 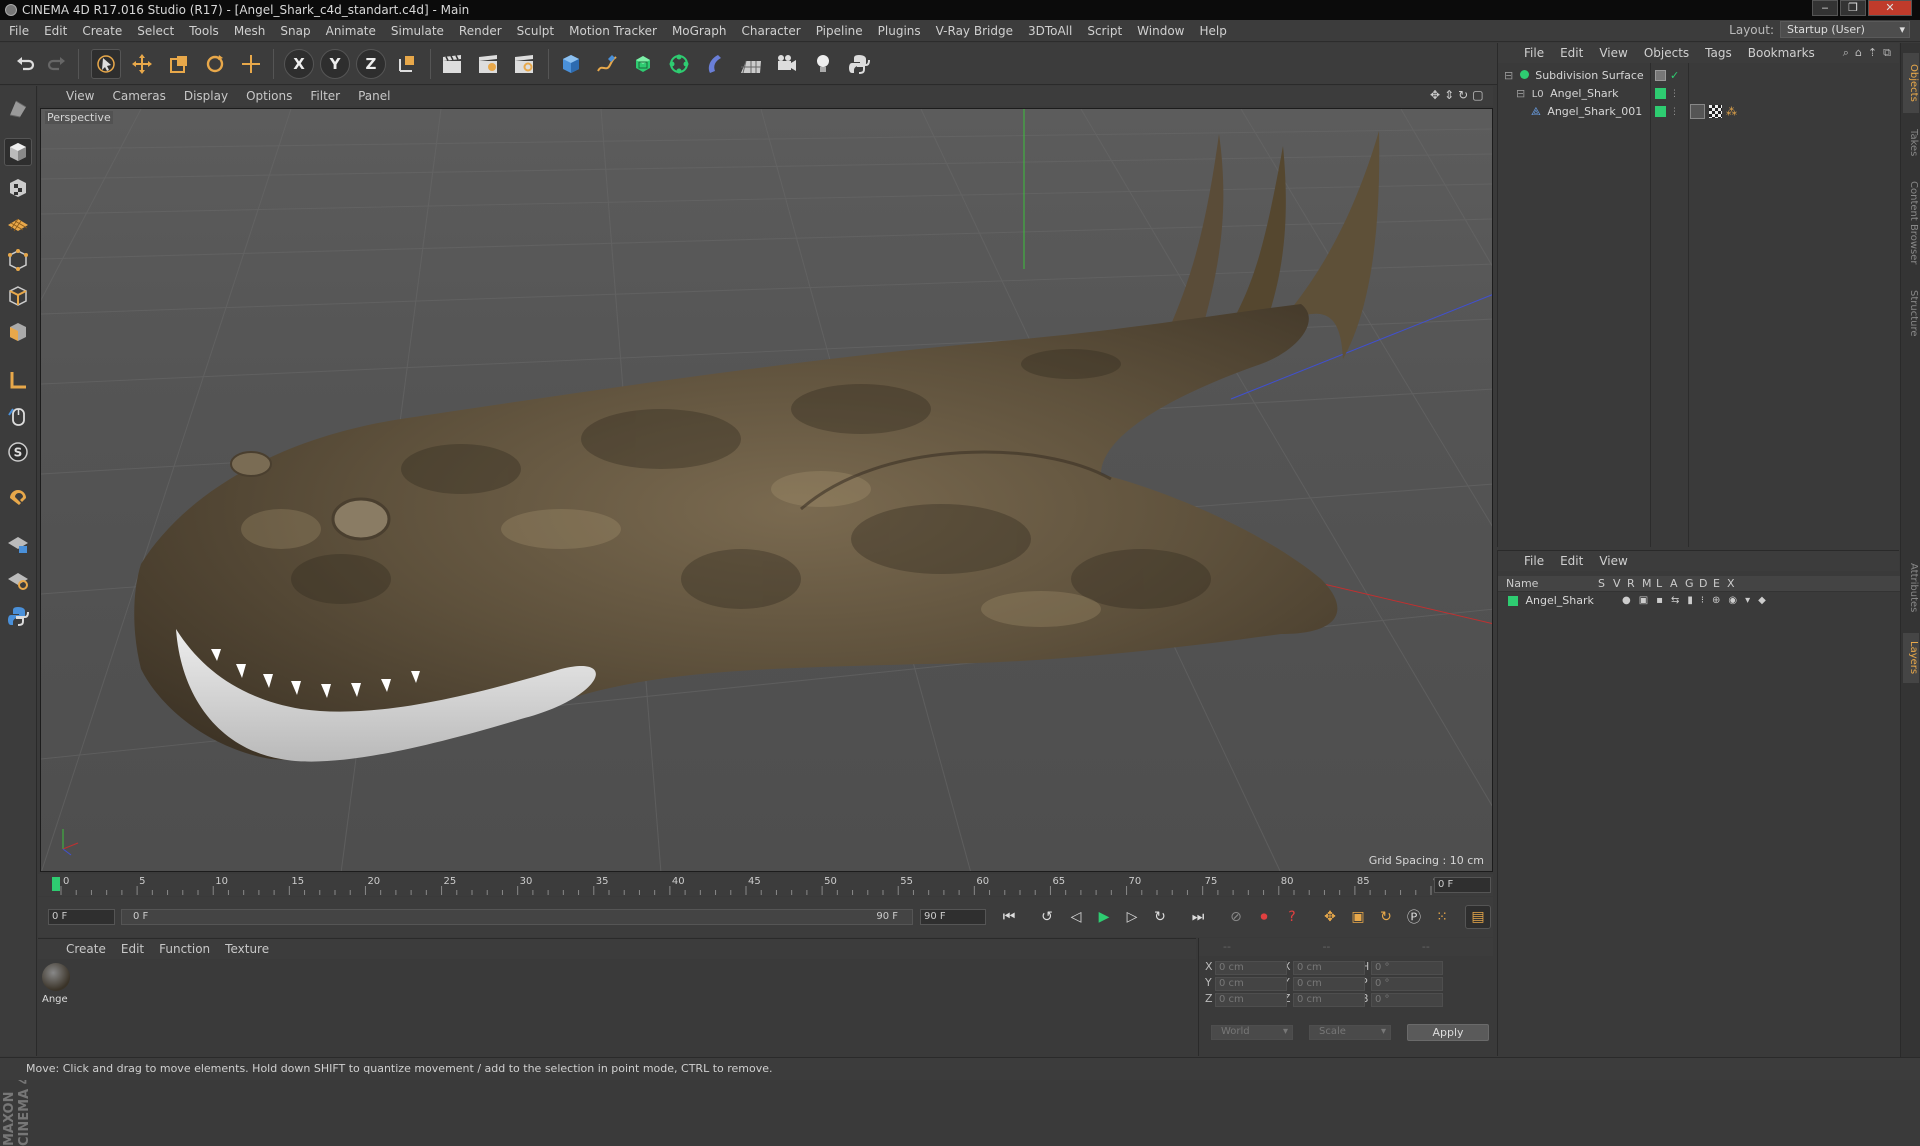 I want to click on add-mograph-button, so click(x=679, y=64).